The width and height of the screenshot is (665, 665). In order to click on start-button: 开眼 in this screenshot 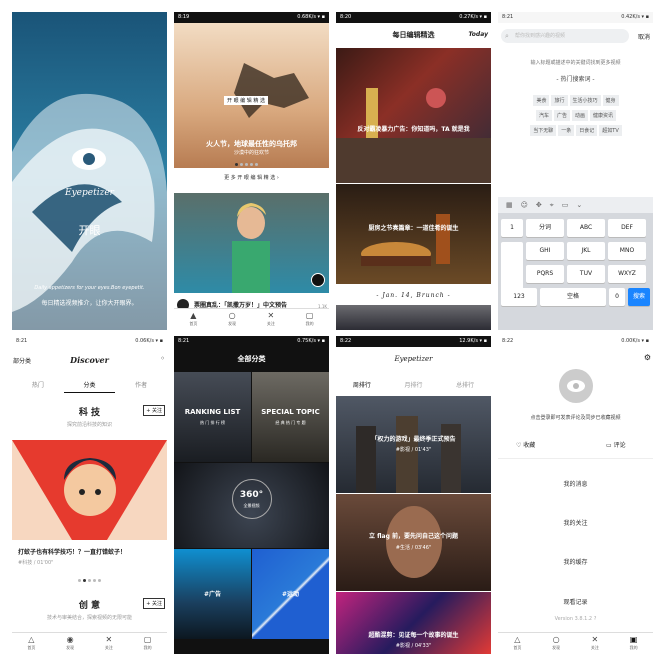, I will do `click(89, 230)`.